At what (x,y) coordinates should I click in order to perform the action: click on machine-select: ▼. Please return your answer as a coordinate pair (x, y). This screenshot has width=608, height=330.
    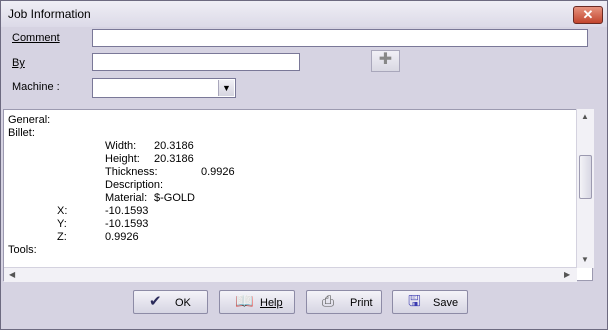
    Looking at the image, I should click on (164, 88).